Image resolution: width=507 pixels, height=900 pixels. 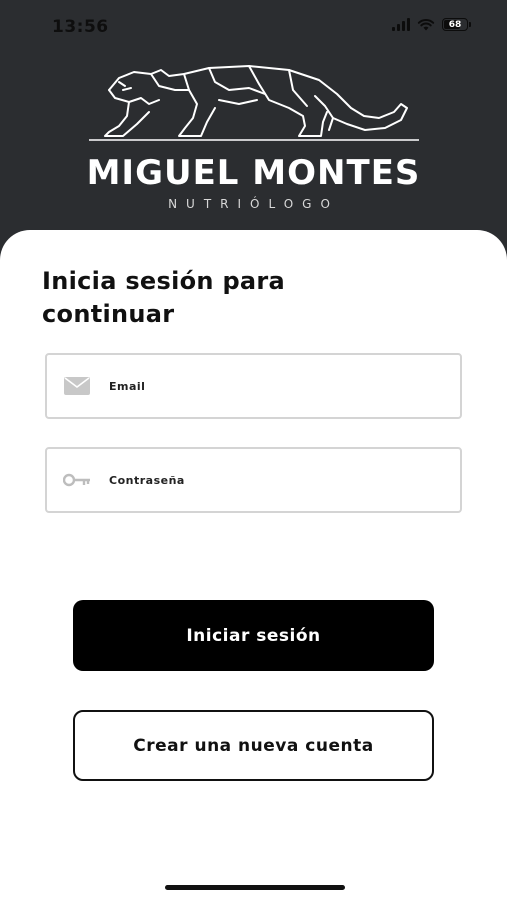 What do you see at coordinates (259, 386) in the screenshot?
I see `email-input` at bounding box center [259, 386].